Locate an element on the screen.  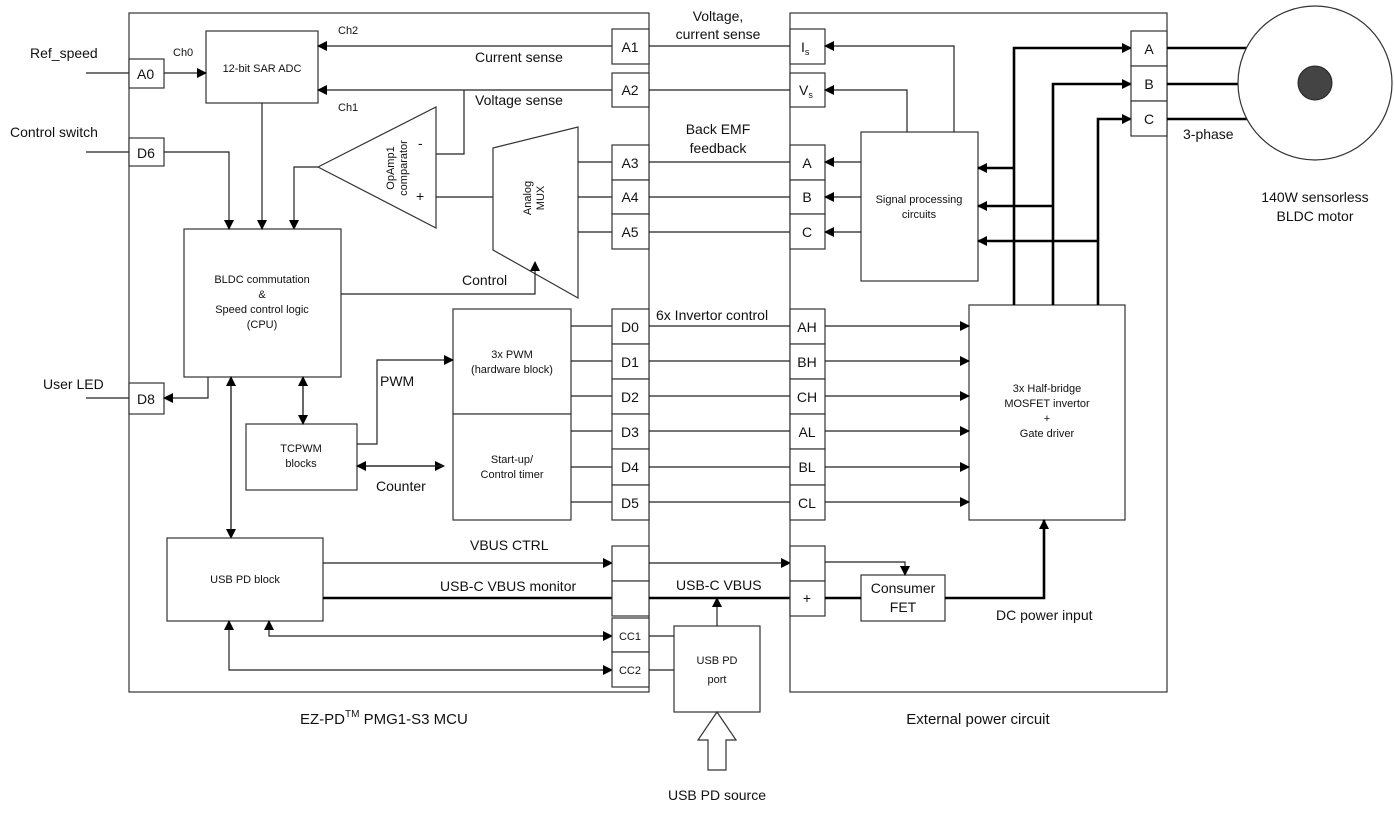
svg-text: DC power input is located at coordinates (1044, 615).